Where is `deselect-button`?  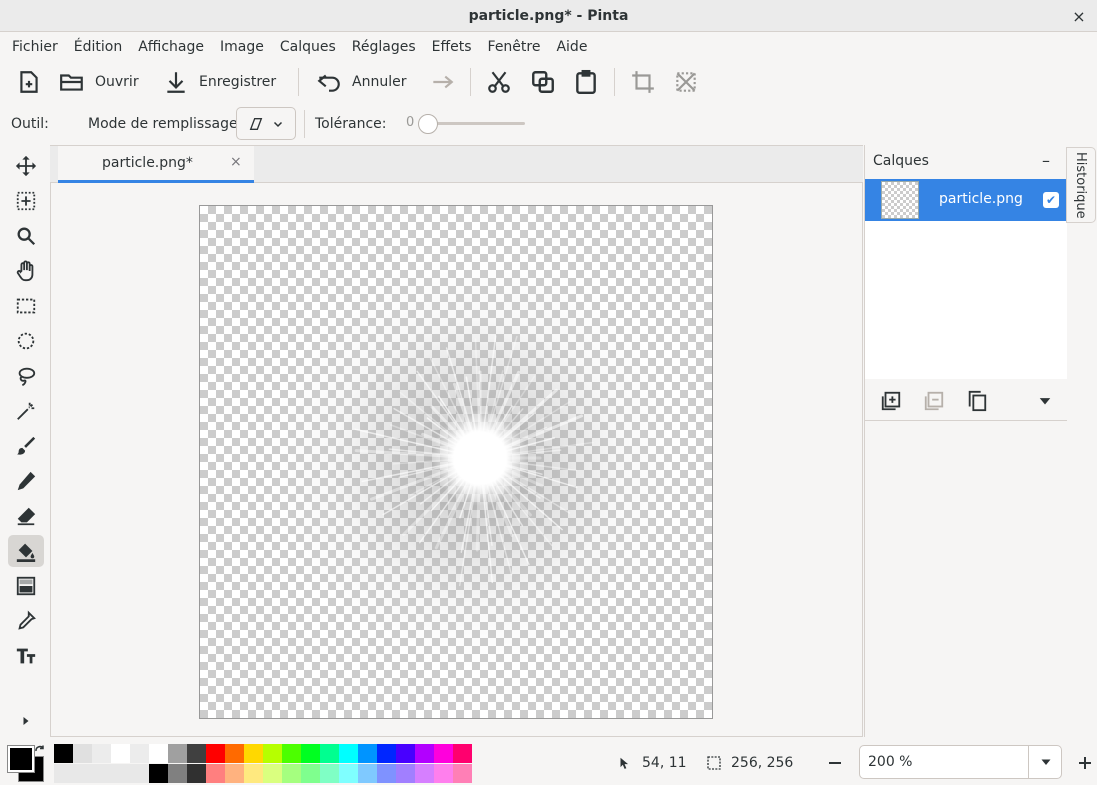
deselect-button is located at coordinates (686, 82).